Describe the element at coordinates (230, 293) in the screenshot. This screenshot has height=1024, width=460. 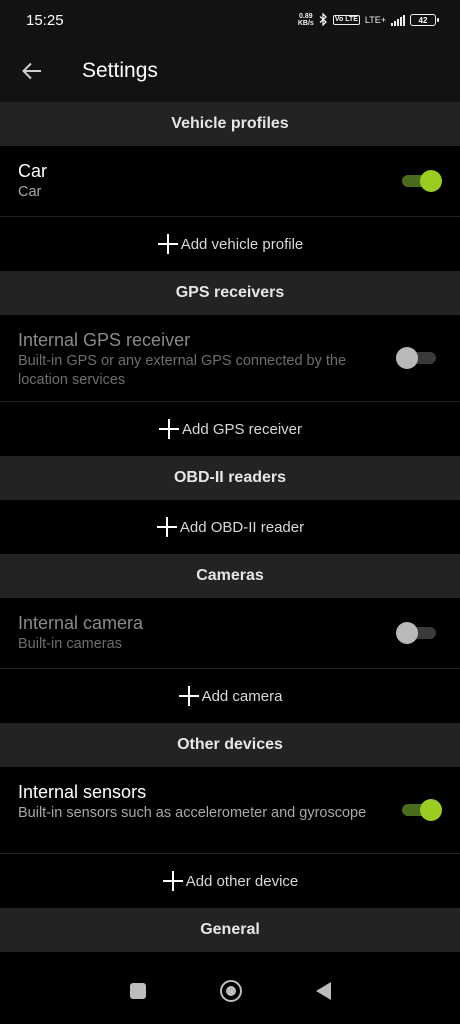
I see `section-header-gps-receivers: GPS receivers` at that location.